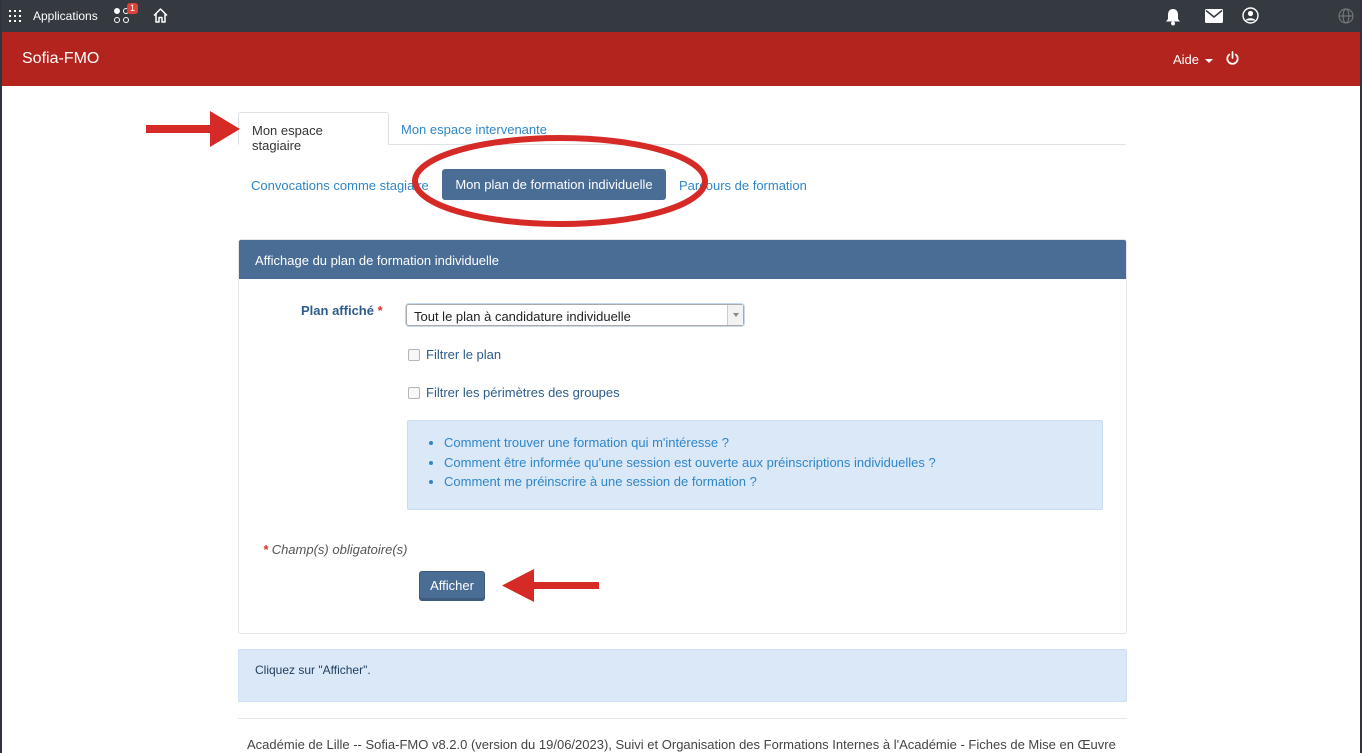 The height and width of the screenshot is (753, 1362). Describe the element at coordinates (414, 354) in the screenshot. I see `filter-plan-checkbox` at that location.